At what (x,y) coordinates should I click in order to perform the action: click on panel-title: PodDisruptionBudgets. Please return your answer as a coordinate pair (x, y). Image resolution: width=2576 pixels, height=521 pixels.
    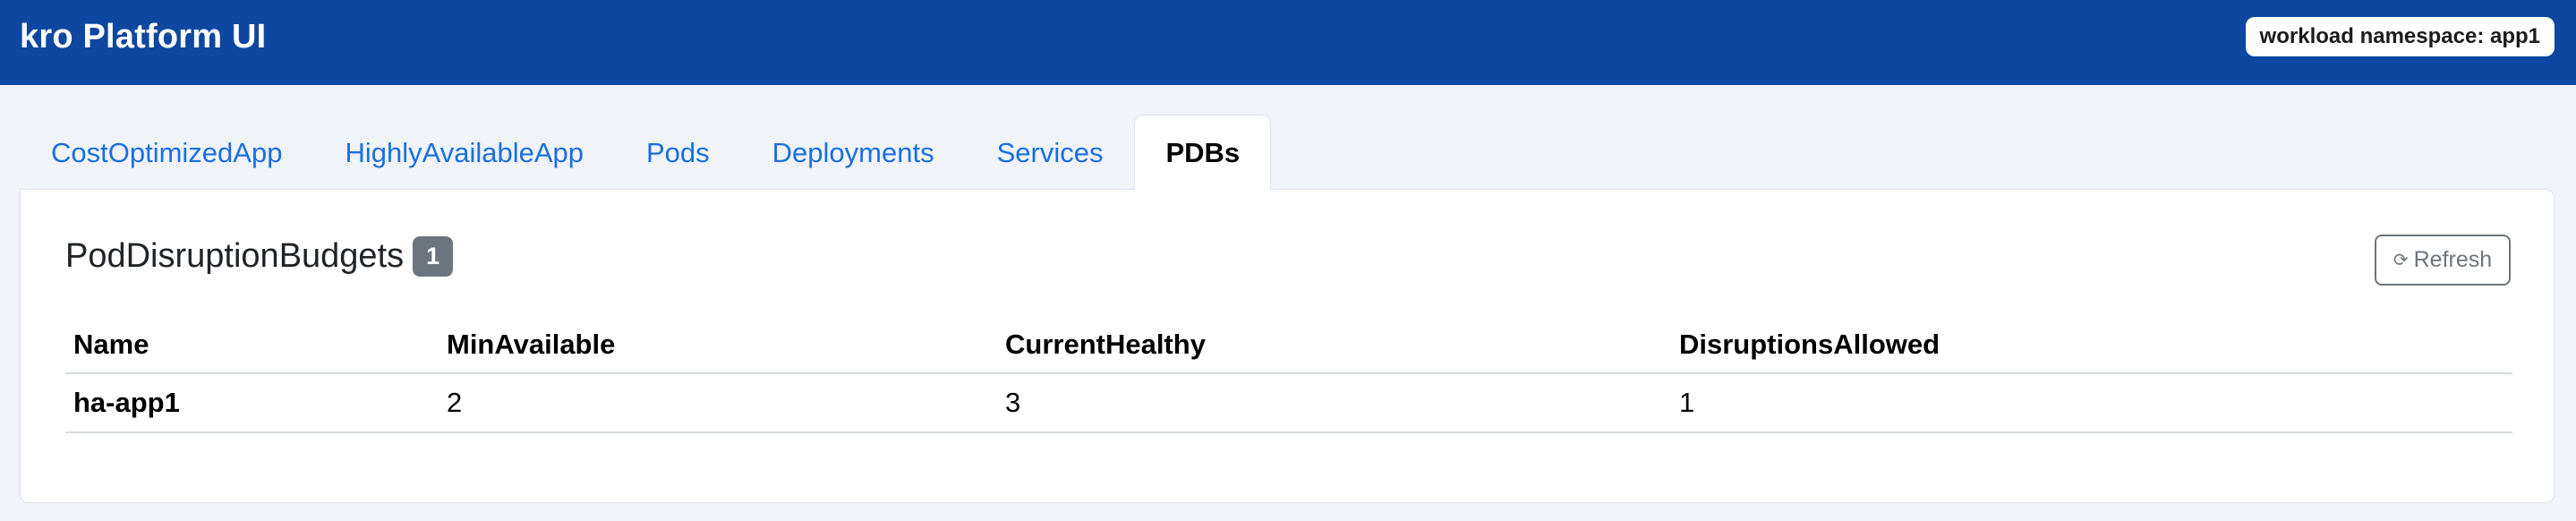
    Looking at the image, I should click on (235, 256).